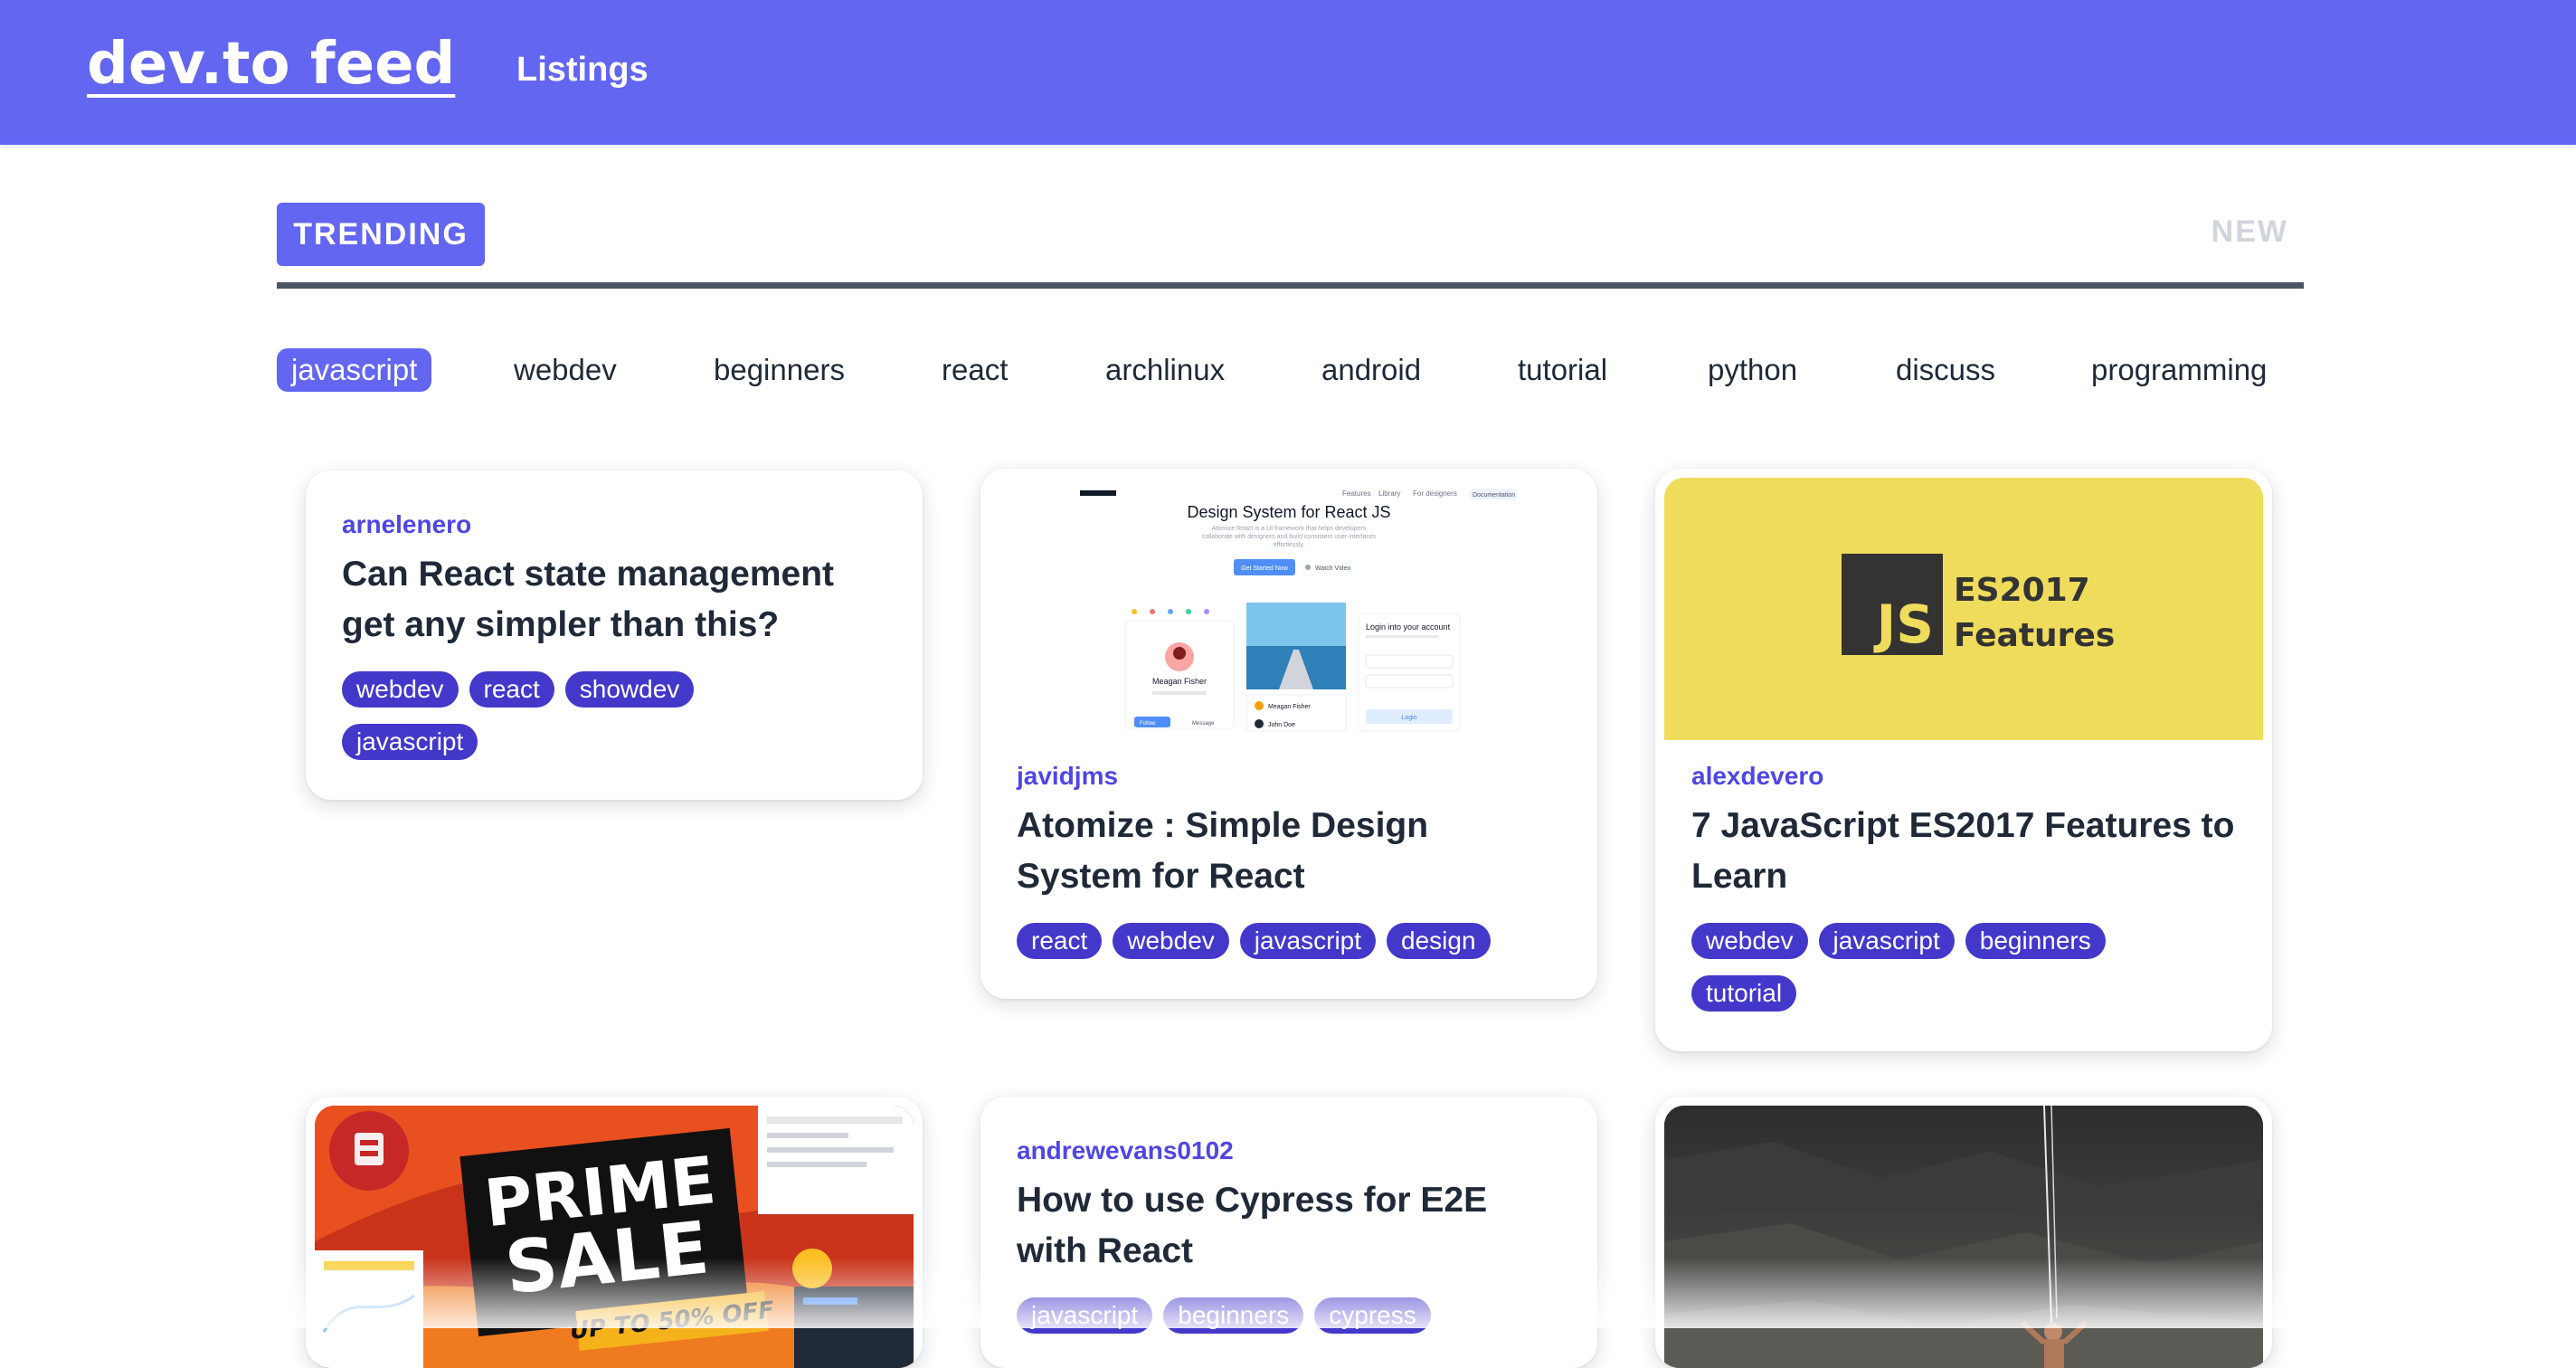 The image size is (2576, 1368). Describe the element at coordinates (630, 690) in the screenshot. I see `tag-chip: showdev` at that location.